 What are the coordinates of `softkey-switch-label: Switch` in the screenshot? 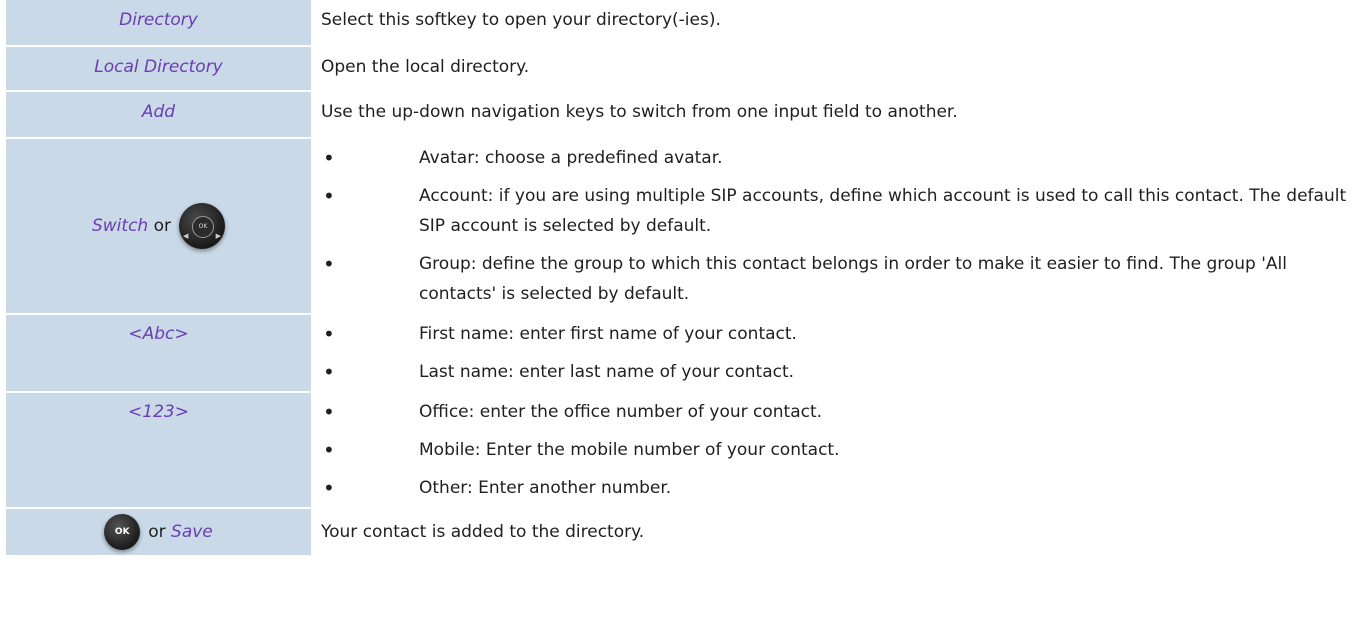 It's located at (120, 226).